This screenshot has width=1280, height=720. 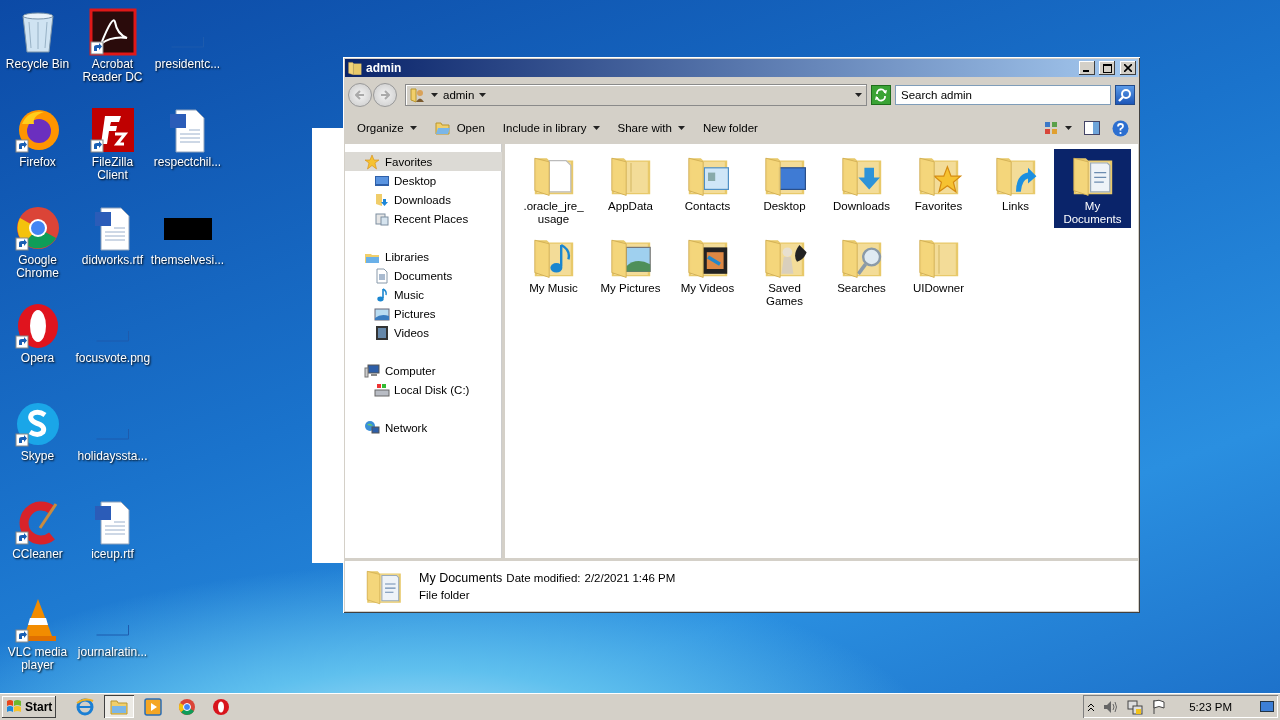 I want to click on nav-item: Local Disk (C:), so click(x=423, y=389).